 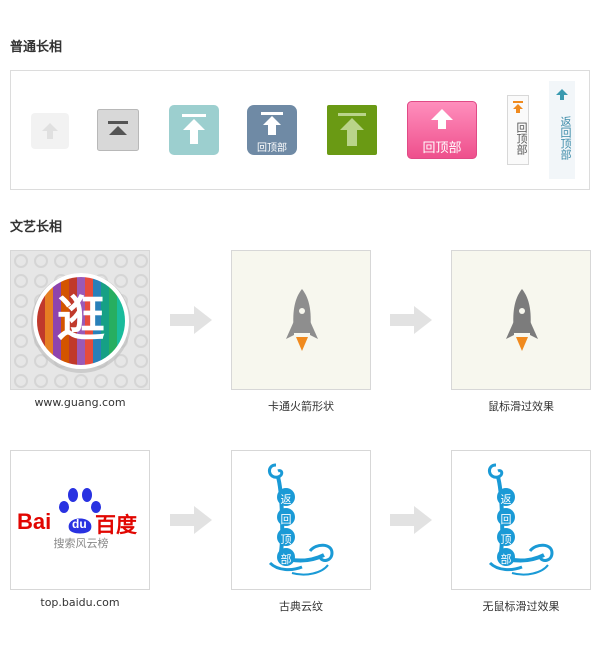 I want to click on rocket-hover-caption: 鼠标滑过效果, so click(x=521, y=406).